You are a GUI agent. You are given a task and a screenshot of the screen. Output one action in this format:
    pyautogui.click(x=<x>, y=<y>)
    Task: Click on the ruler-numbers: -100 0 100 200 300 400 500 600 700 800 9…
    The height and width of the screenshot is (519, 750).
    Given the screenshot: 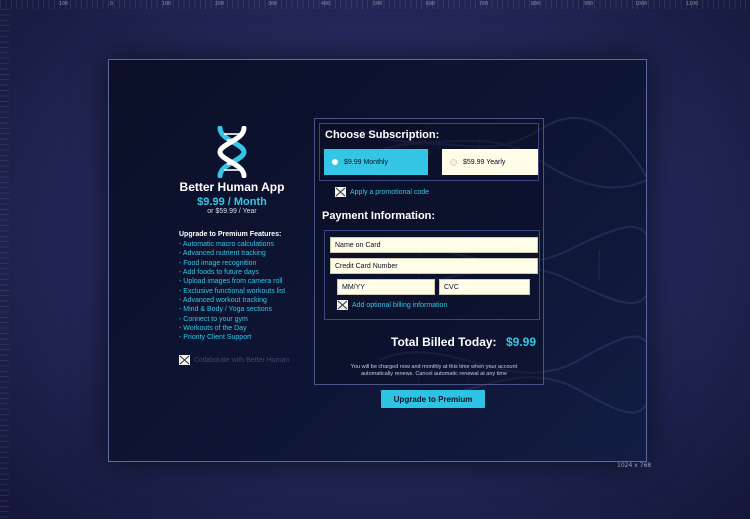 What is the action you would take?
    pyautogui.click(x=375, y=5)
    